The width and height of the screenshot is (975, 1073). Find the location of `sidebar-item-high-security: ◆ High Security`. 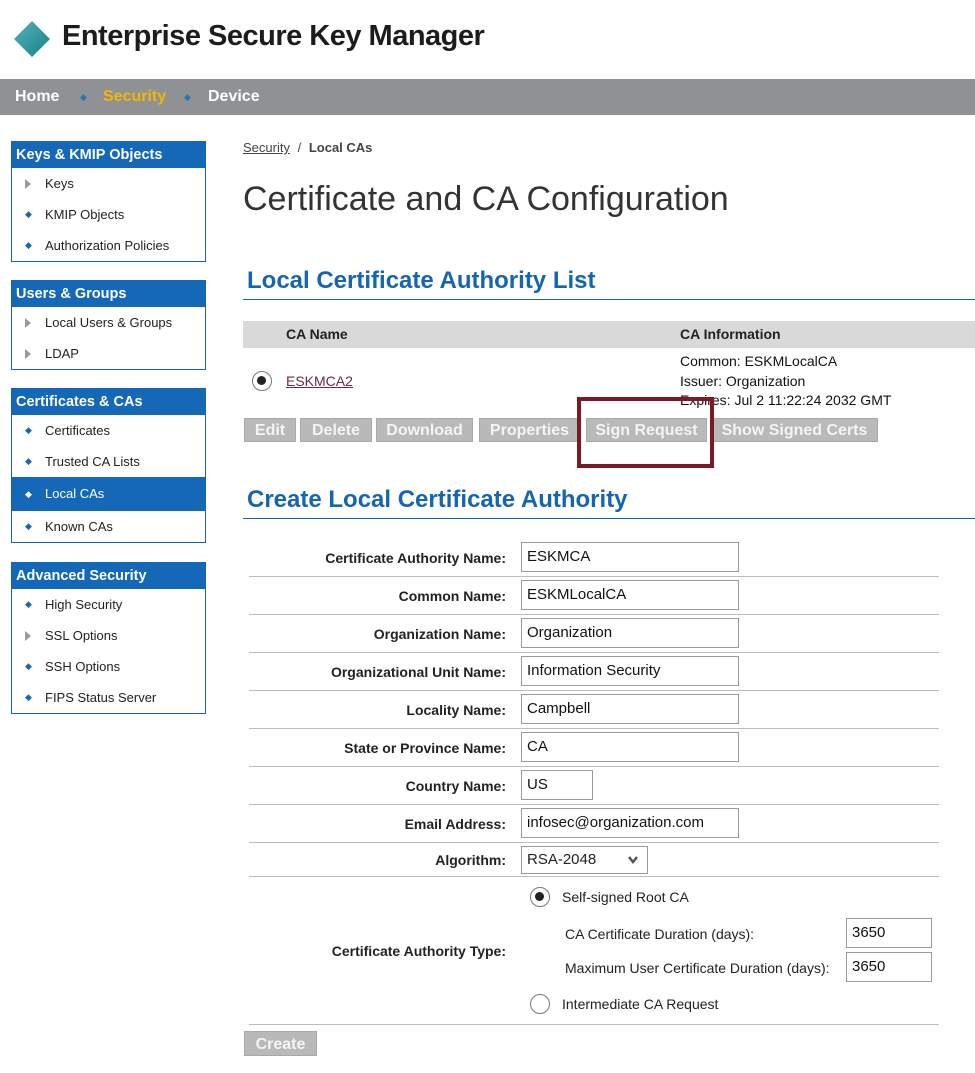

sidebar-item-high-security: ◆ High Security is located at coordinates (108, 604).